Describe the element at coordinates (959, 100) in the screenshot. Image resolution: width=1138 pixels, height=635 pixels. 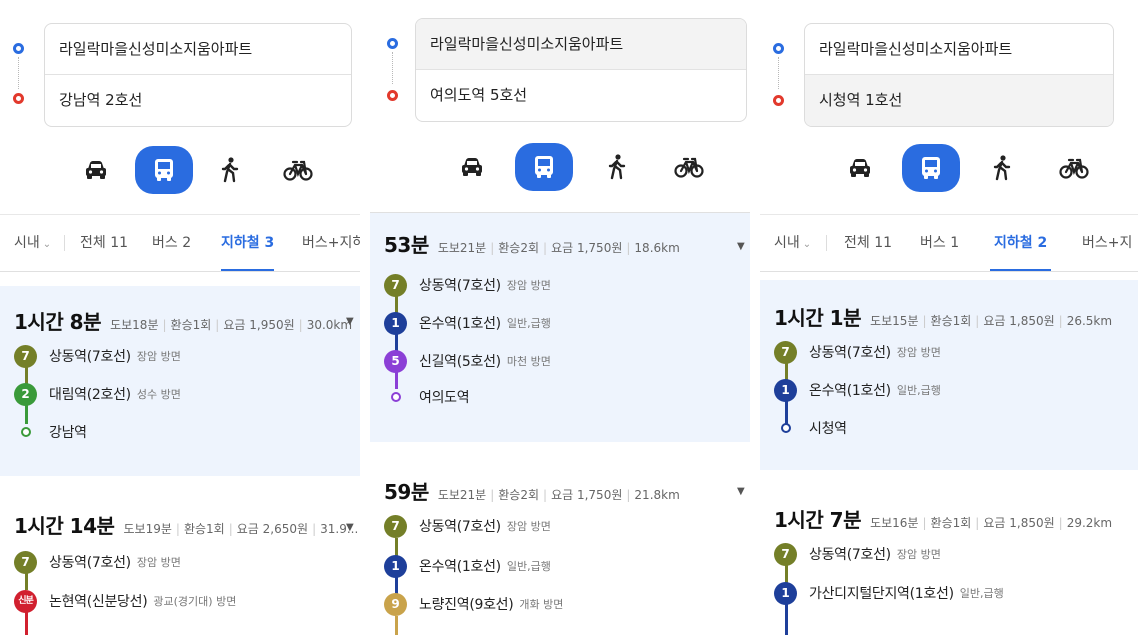
I see `destination-field: 시청역 1호선` at that location.